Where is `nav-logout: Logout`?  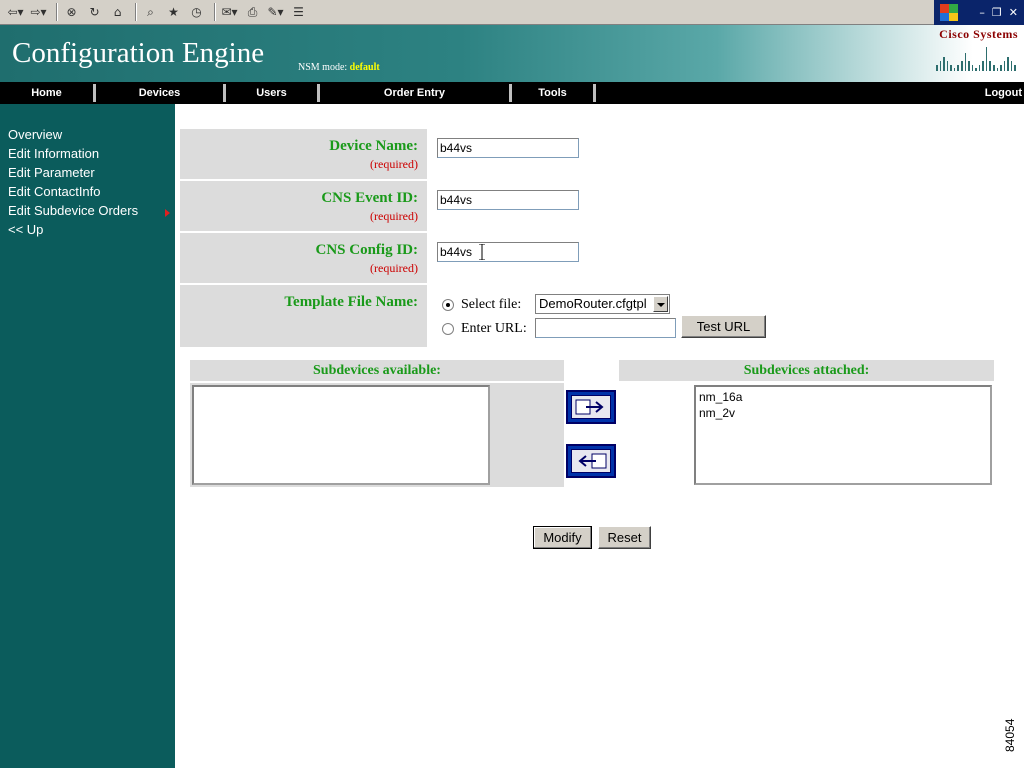 nav-logout: Logout is located at coordinates (991, 93).